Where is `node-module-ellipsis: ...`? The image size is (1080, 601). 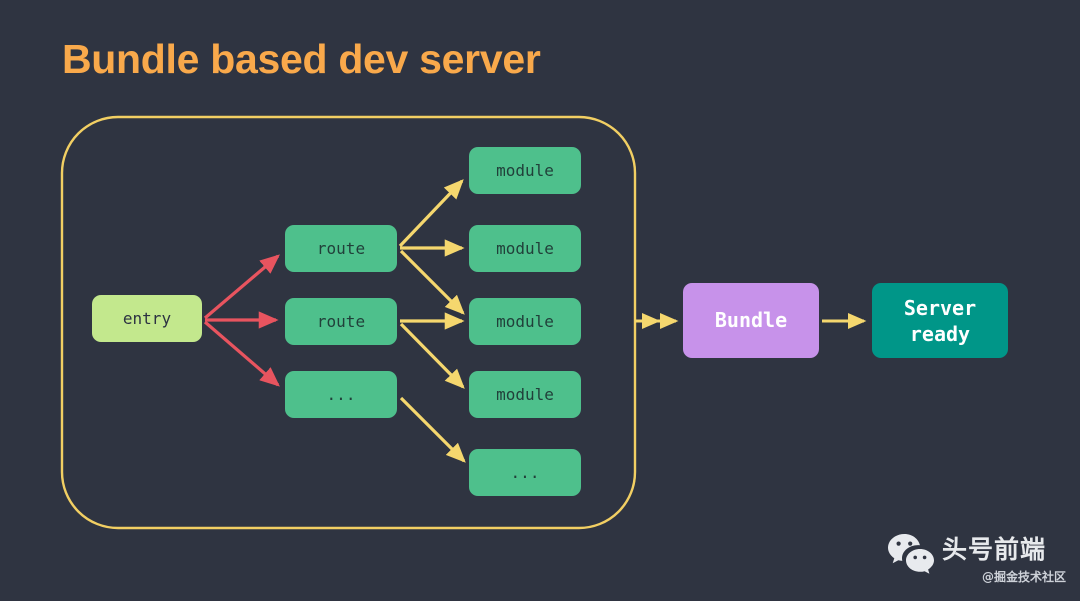
node-module-ellipsis: ... is located at coordinates (525, 472).